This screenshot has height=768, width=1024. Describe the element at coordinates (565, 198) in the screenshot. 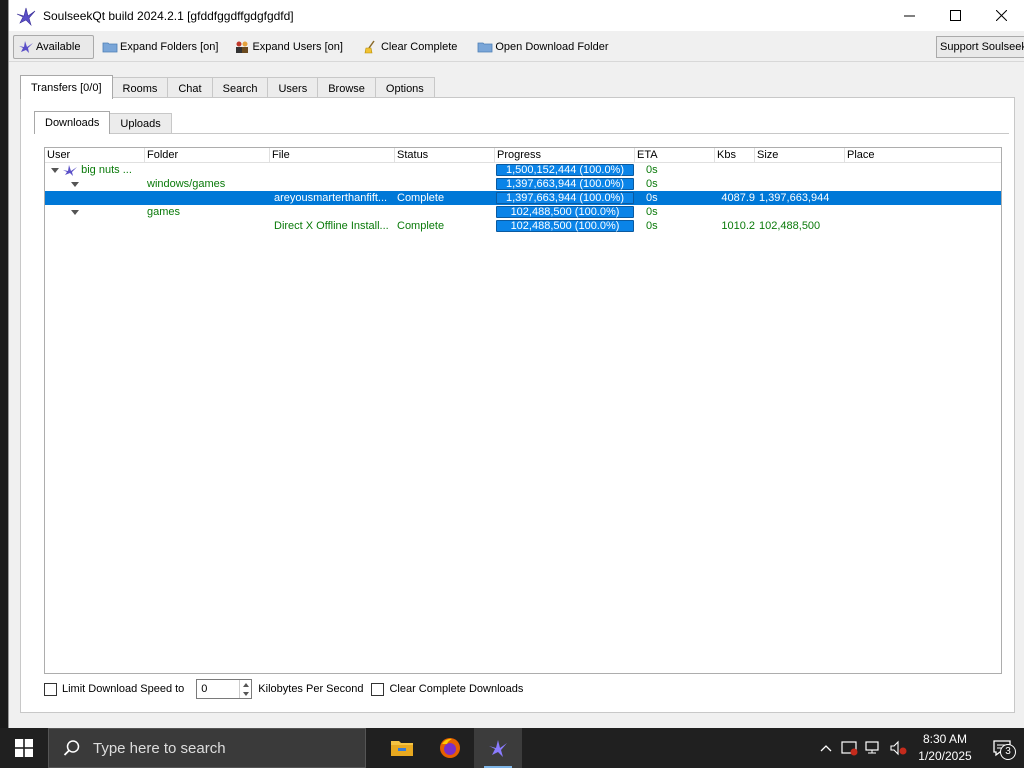

I see `progress-cell: 1,397,663,944 (100.0%)` at that location.